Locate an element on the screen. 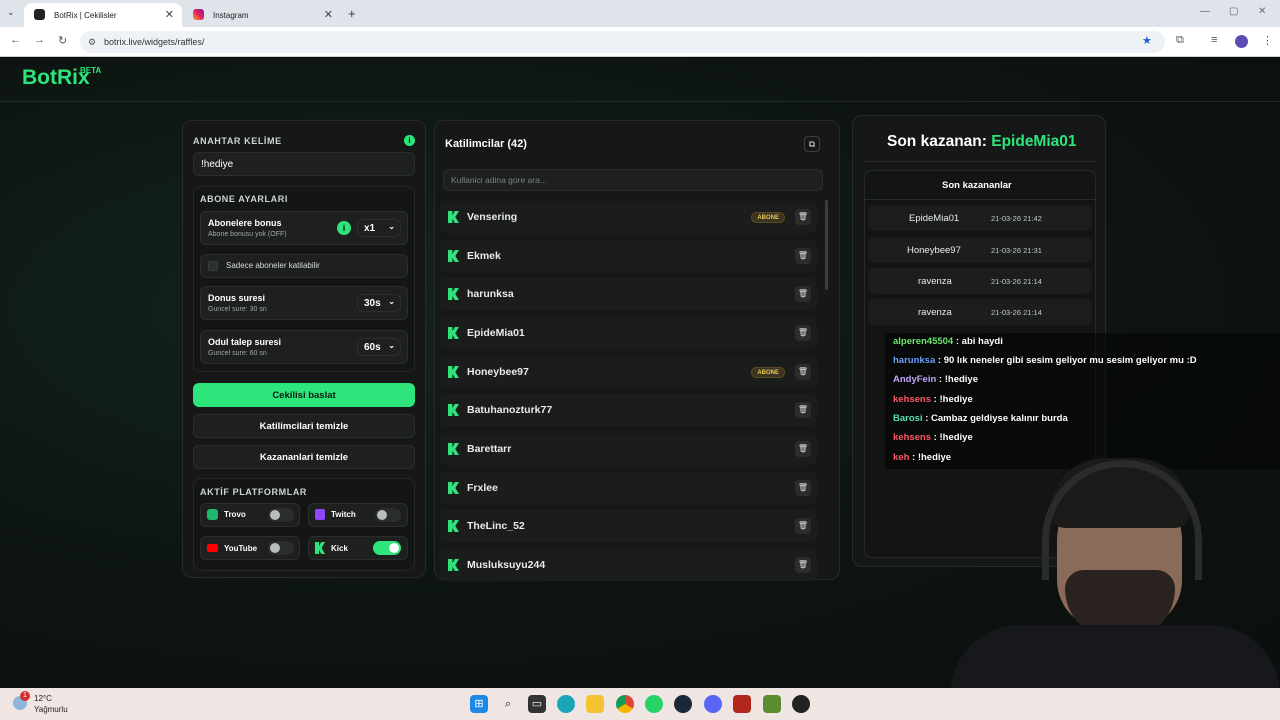 The image size is (1280, 720). reload-icon: ↻ is located at coordinates (62, 40).